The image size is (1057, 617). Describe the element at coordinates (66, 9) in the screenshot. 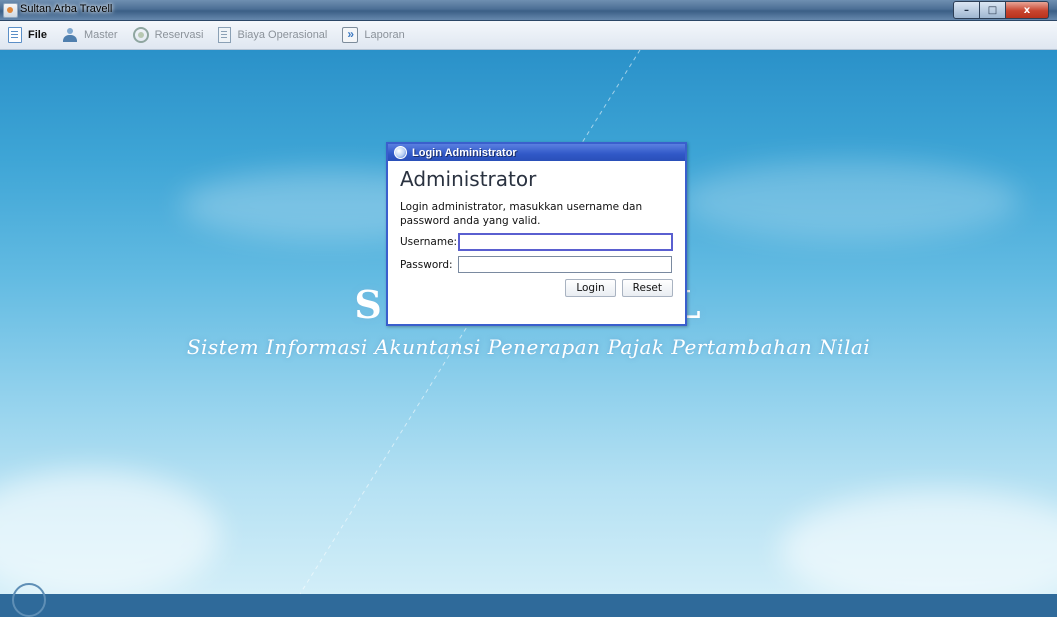

I see `window-title: Sultan Arba Travell` at that location.